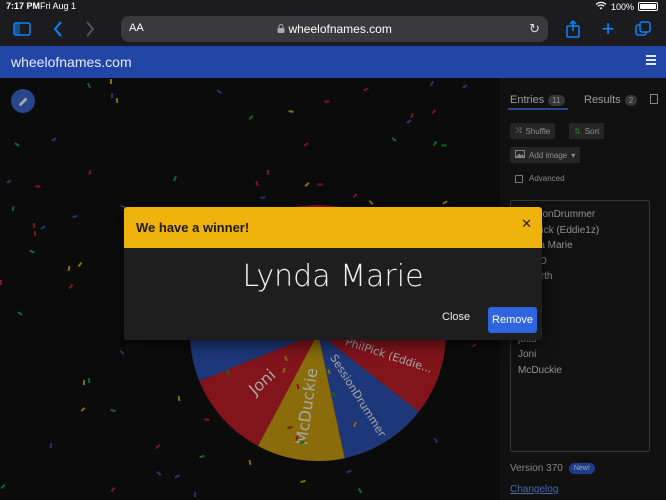 This screenshot has width=666, height=500. Describe the element at coordinates (23, 6) in the screenshot. I see `status-time: 7:17 PM` at that location.